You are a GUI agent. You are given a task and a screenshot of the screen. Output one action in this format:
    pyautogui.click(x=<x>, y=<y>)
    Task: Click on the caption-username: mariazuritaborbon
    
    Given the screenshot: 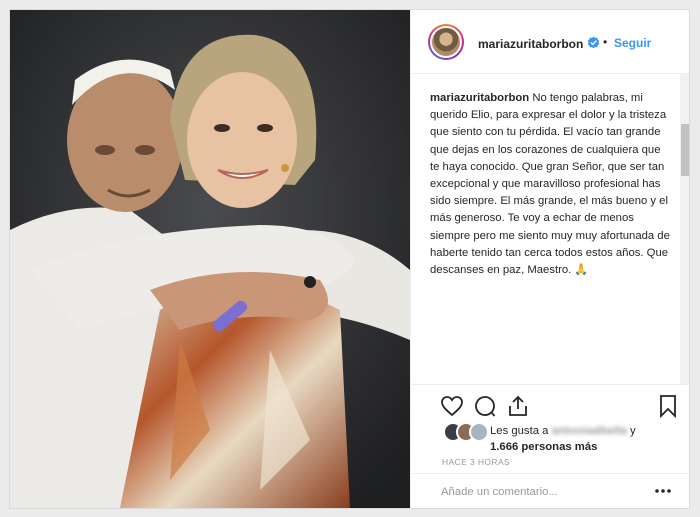 What is the action you would take?
    pyautogui.click(x=479, y=98)
    